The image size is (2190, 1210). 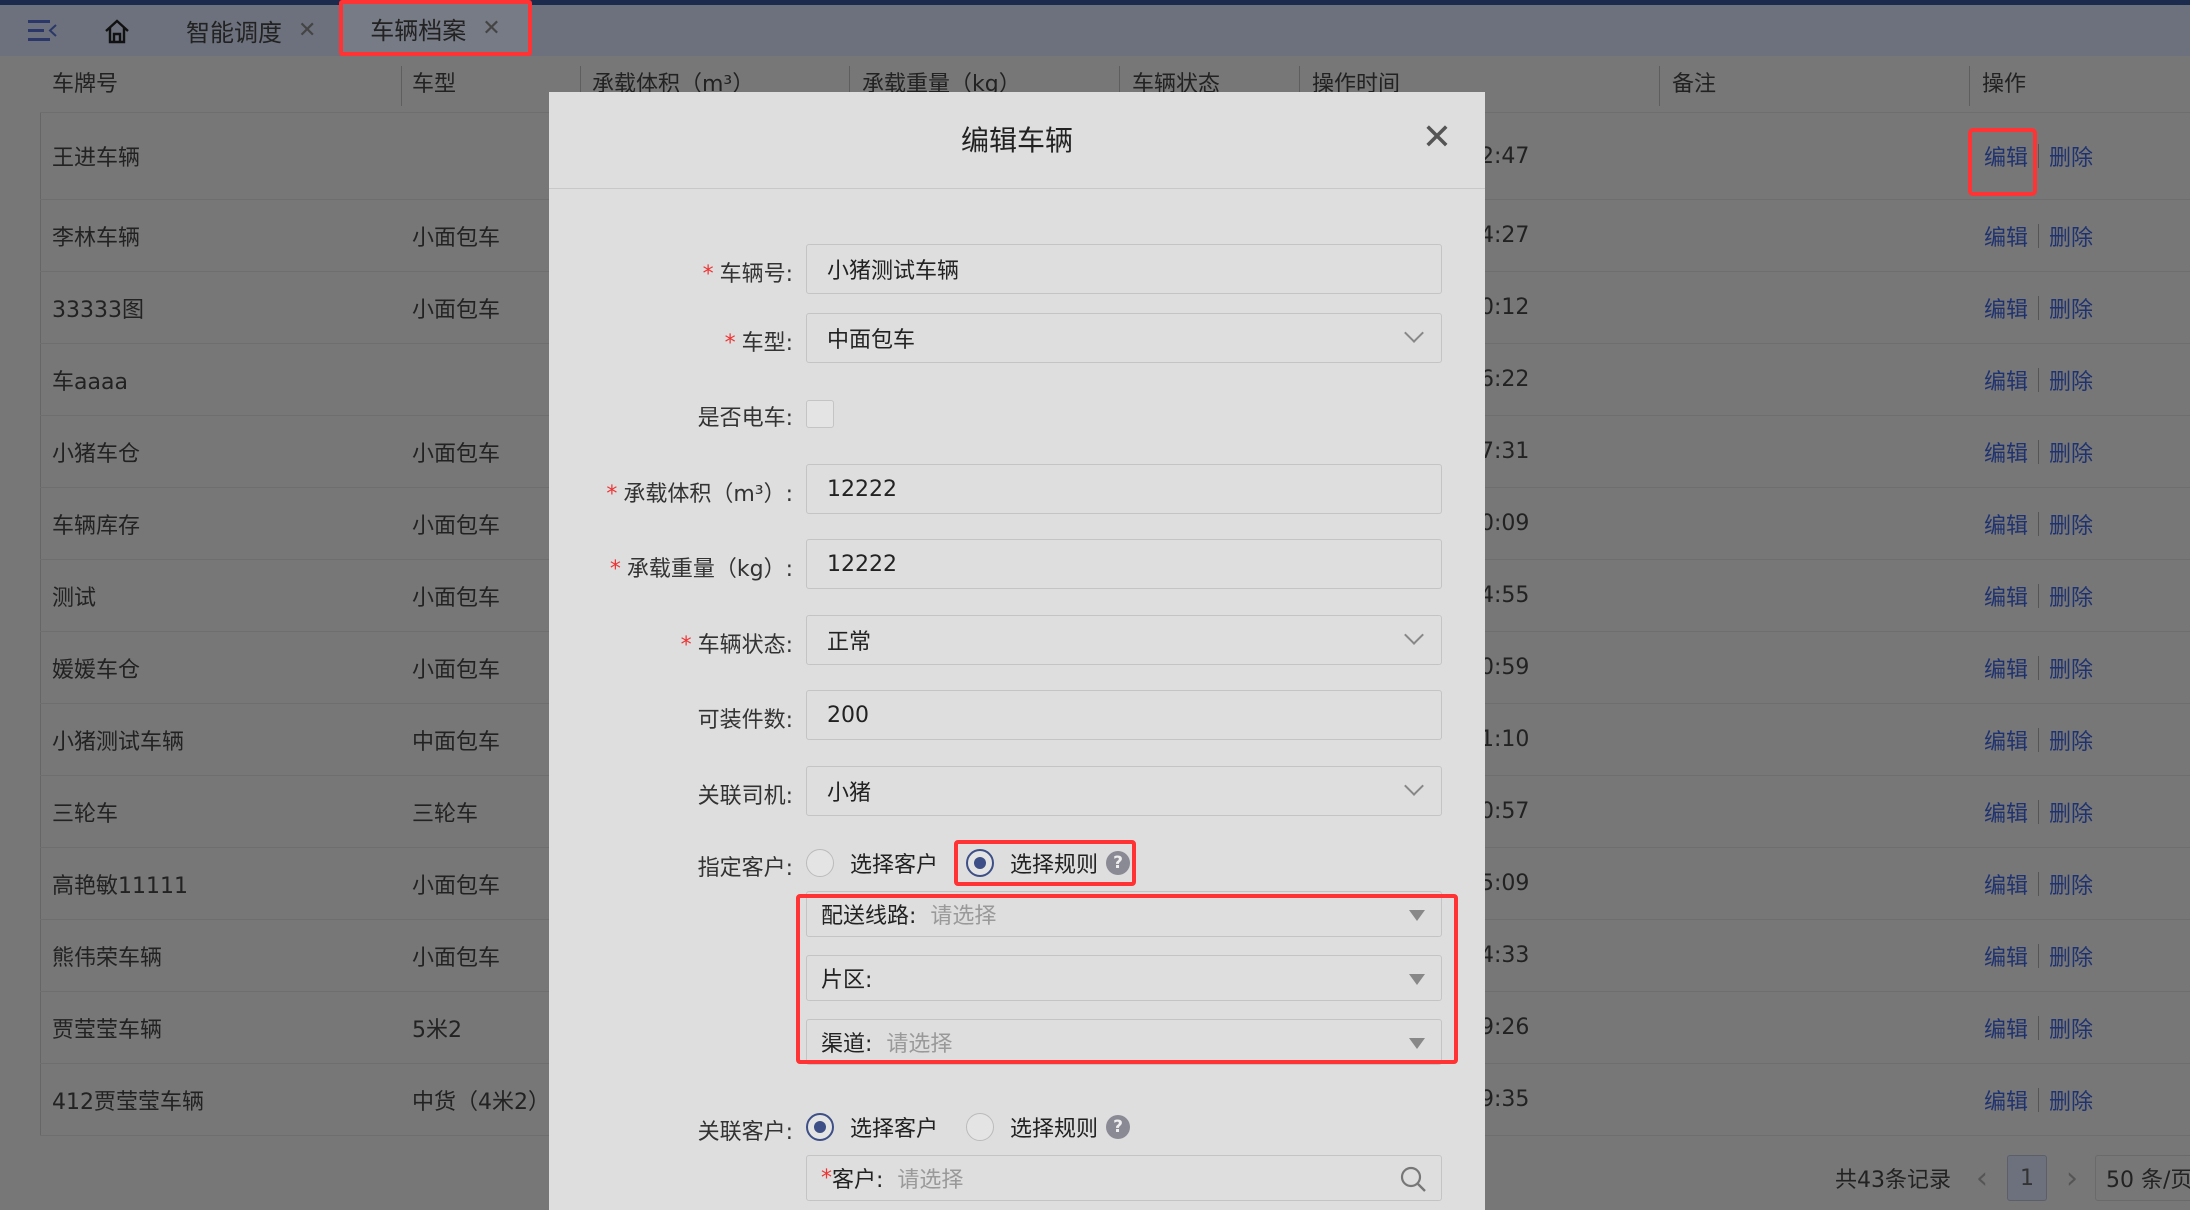 What do you see at coordinates (2072, 1178) in the screenshot?
I see `next-page-button: ›` at bounding box center [2072, 1178].